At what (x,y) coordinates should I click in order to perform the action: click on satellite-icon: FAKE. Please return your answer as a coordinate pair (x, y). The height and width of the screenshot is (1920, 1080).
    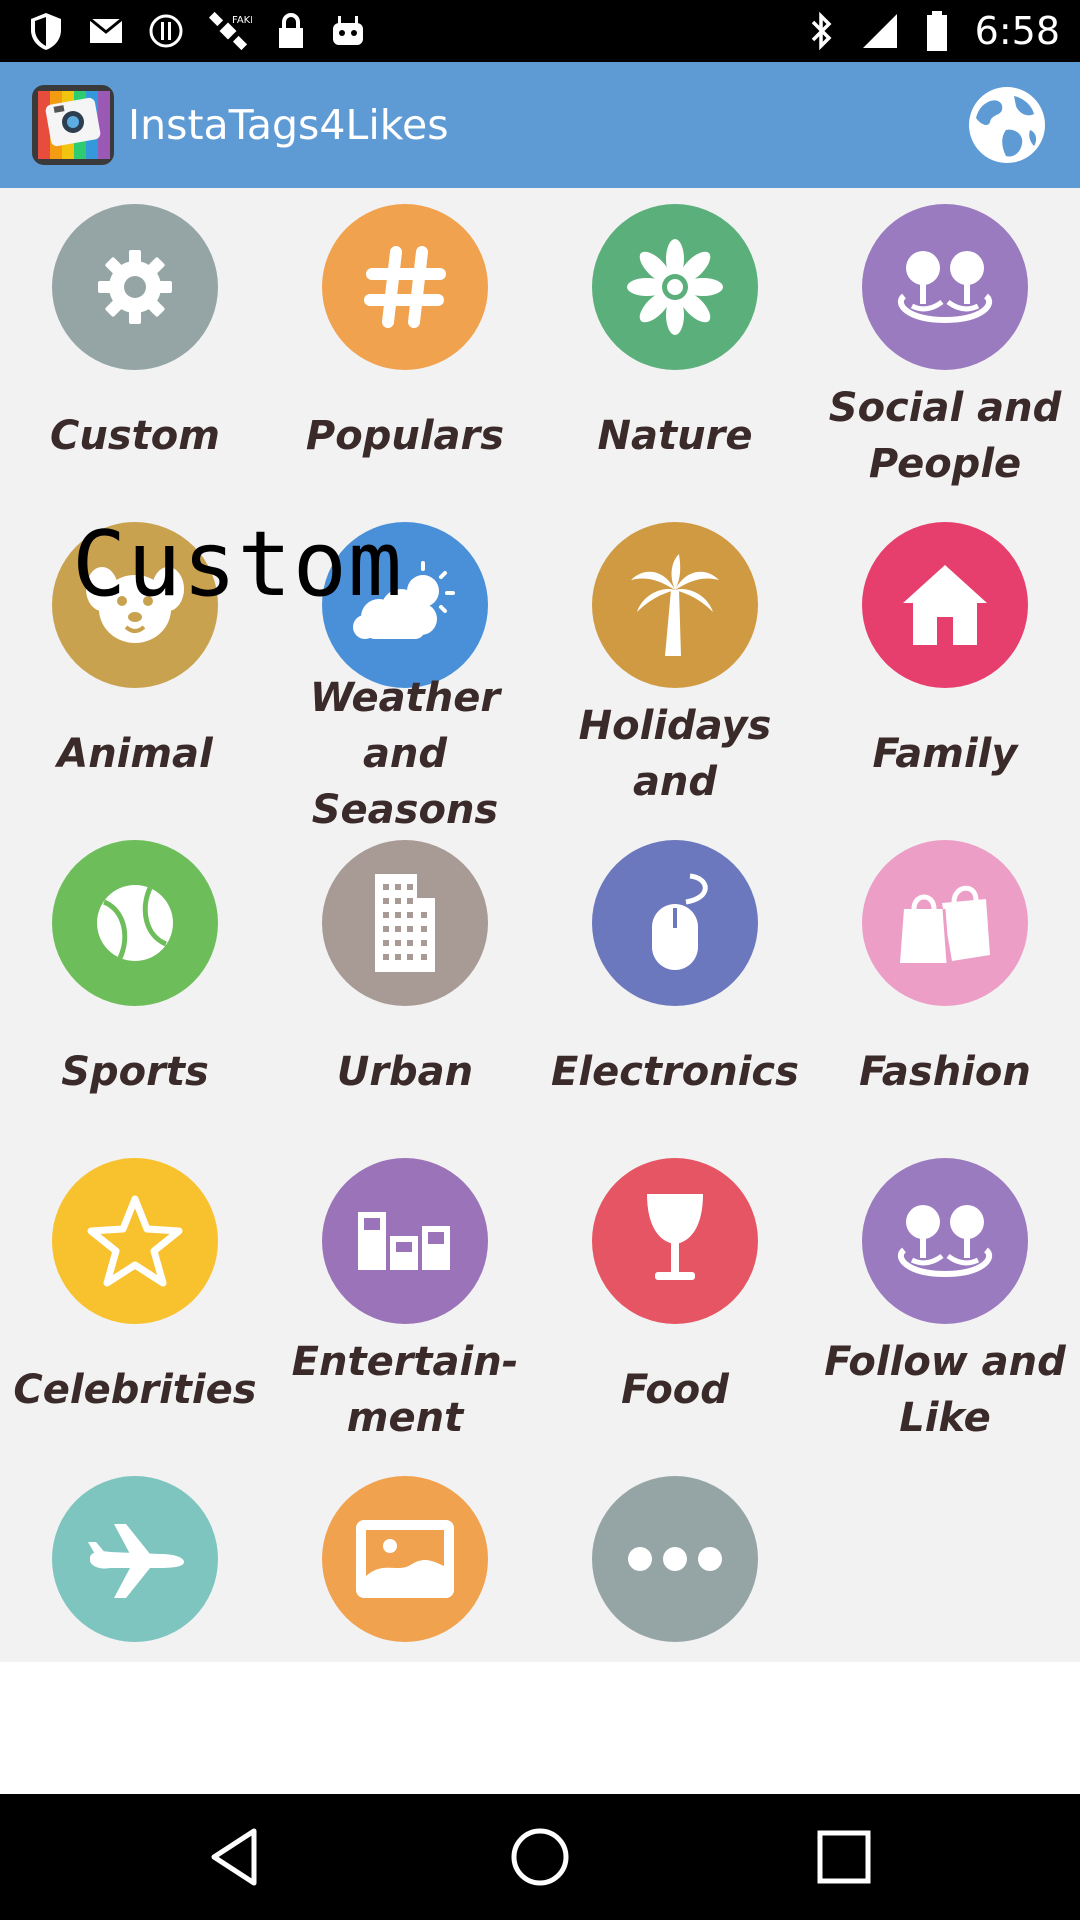
    Looking at the image, I should click on (230, 31).